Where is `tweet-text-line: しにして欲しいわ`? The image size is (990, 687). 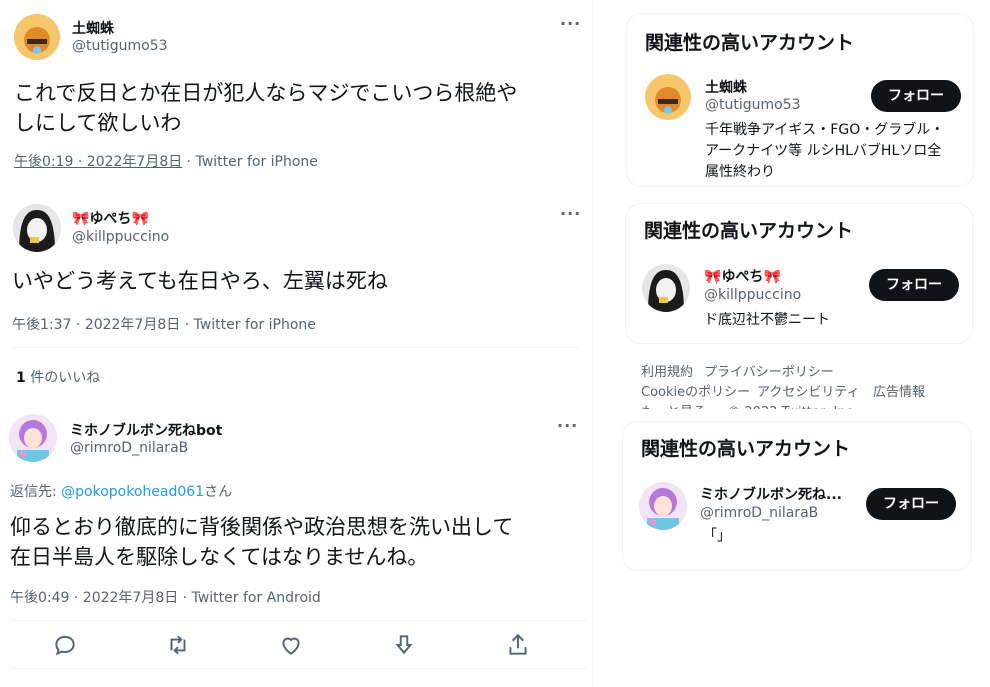
tweet-text-line: しにして欲しいわ is located at coordinates (98, 123).